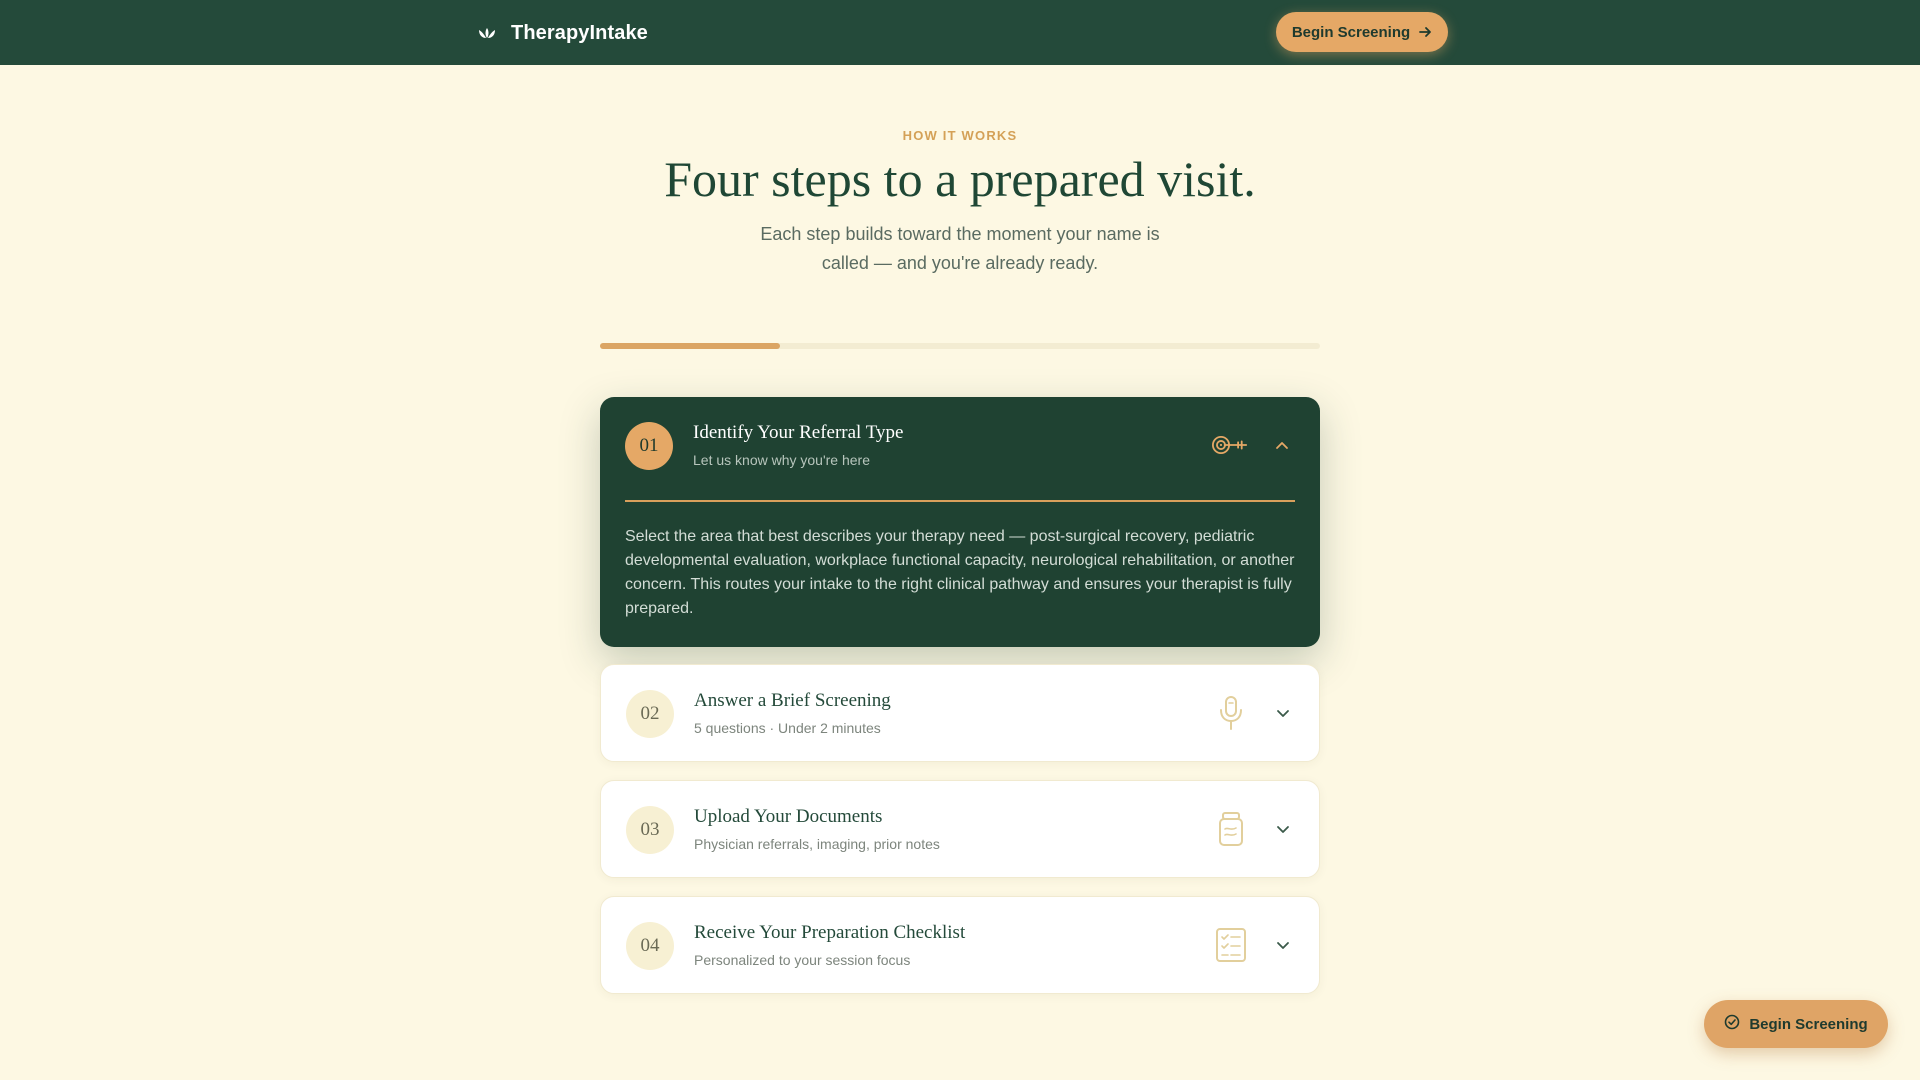 The image size is (1920, 1080). What do you see at coordinates (1808, 1024) in the screenshot?
I see `floating-cta-label: Begin Screening` at bounding box center [1808, 1024].